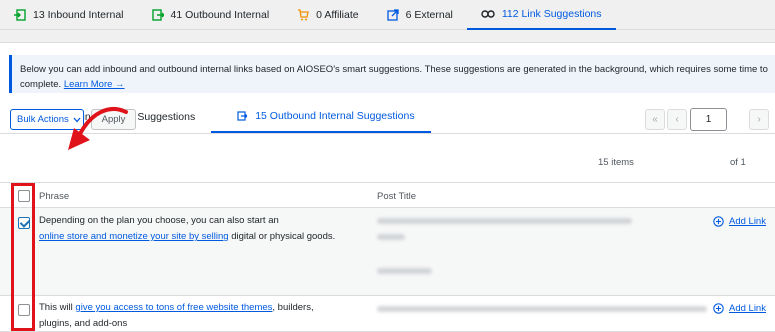 This screenshot has height=332, width=775. Describe the element at coordinates (41, 84) in the screenshot. I see `notice-text-2: complete.` at that location.